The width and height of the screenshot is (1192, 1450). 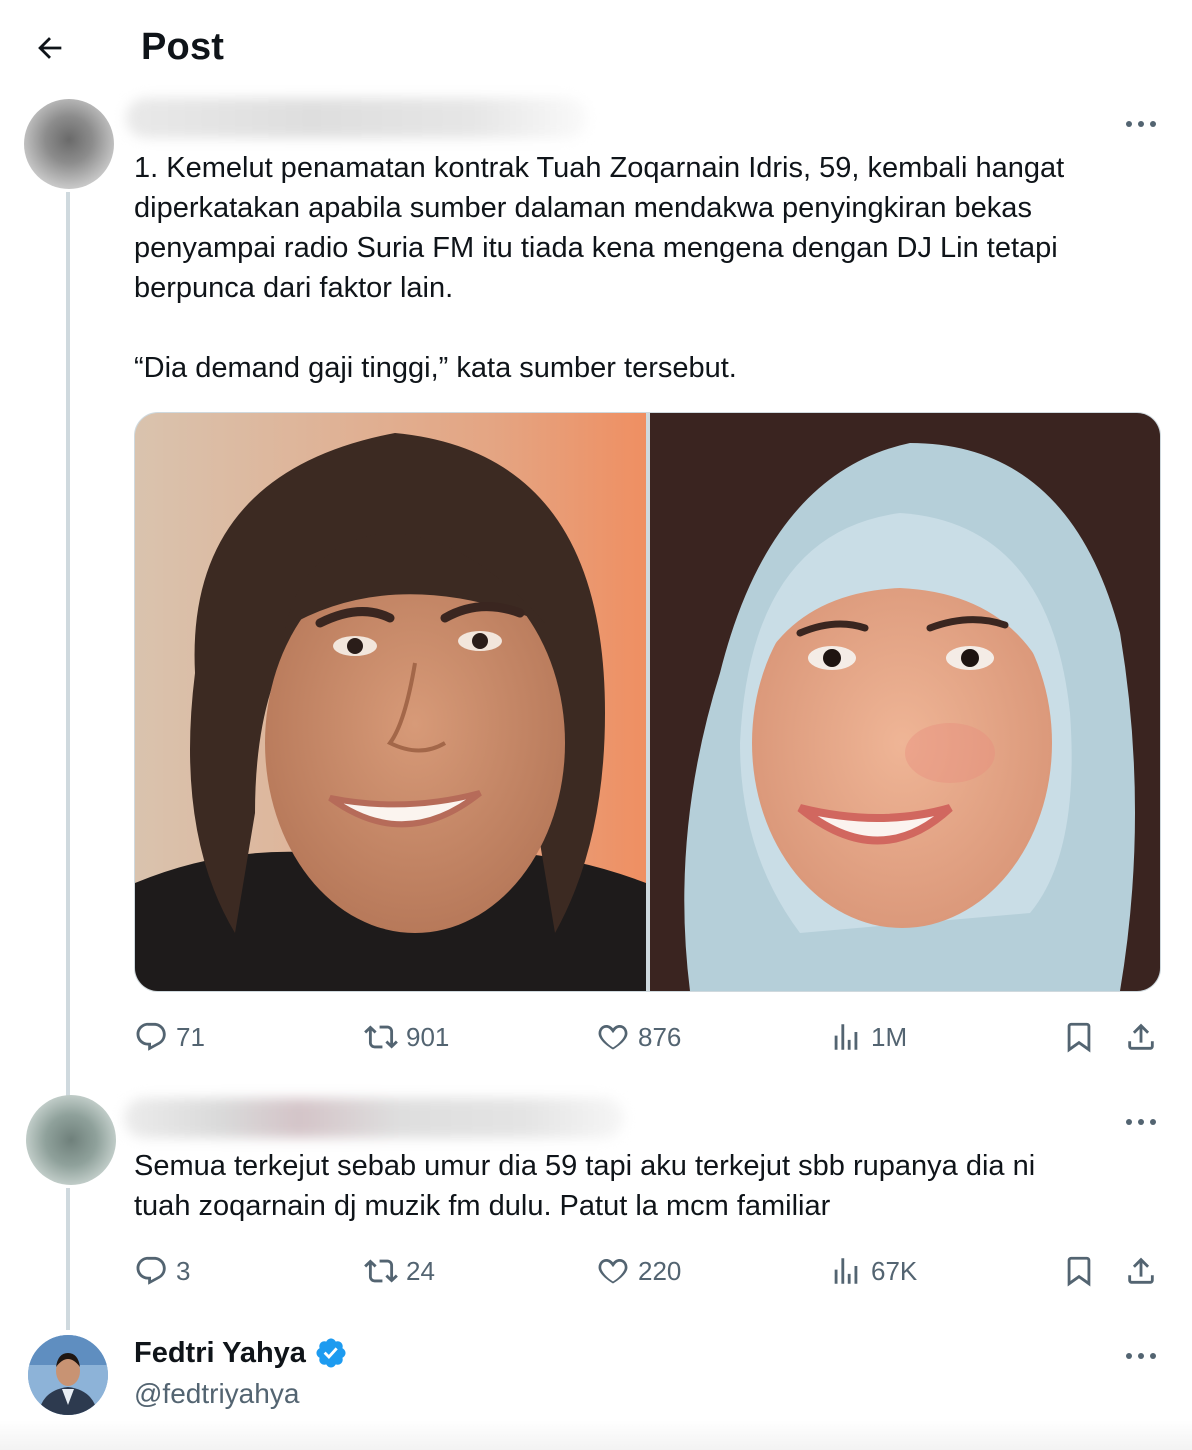 I want to click on repost-button: 24, so click(x=399, y=1271).